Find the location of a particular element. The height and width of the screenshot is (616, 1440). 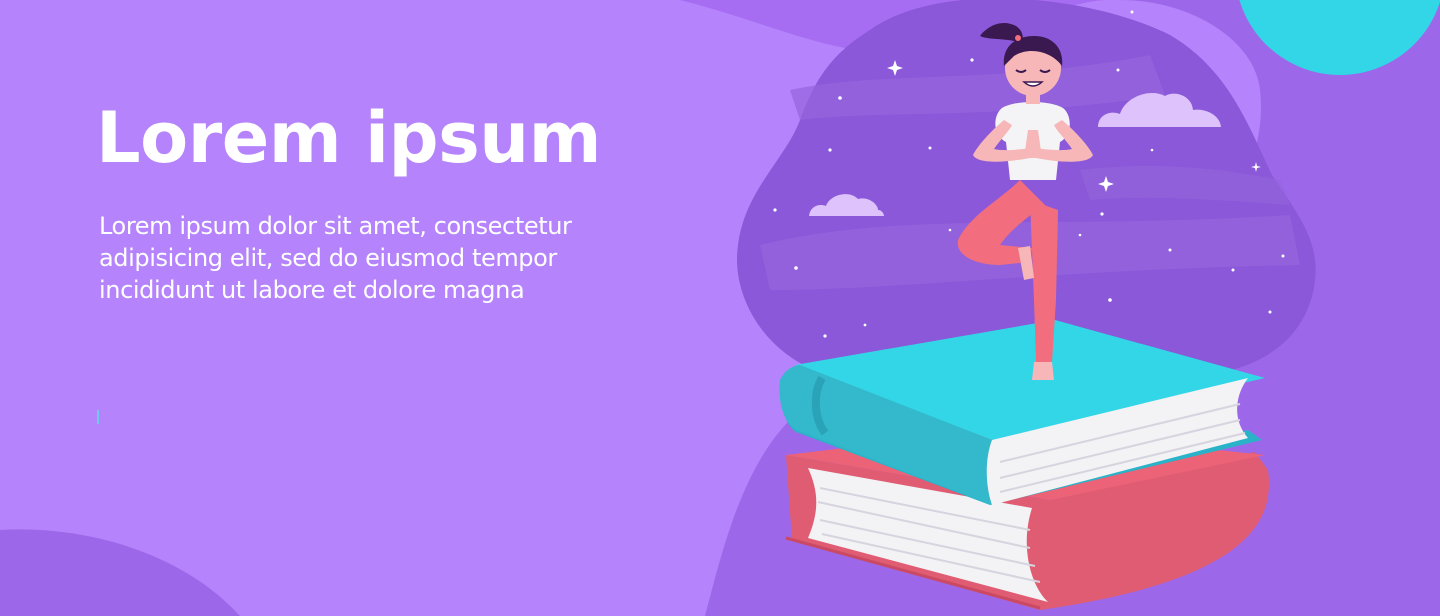

bottom-left-blob is located at coordinates (120, 572).